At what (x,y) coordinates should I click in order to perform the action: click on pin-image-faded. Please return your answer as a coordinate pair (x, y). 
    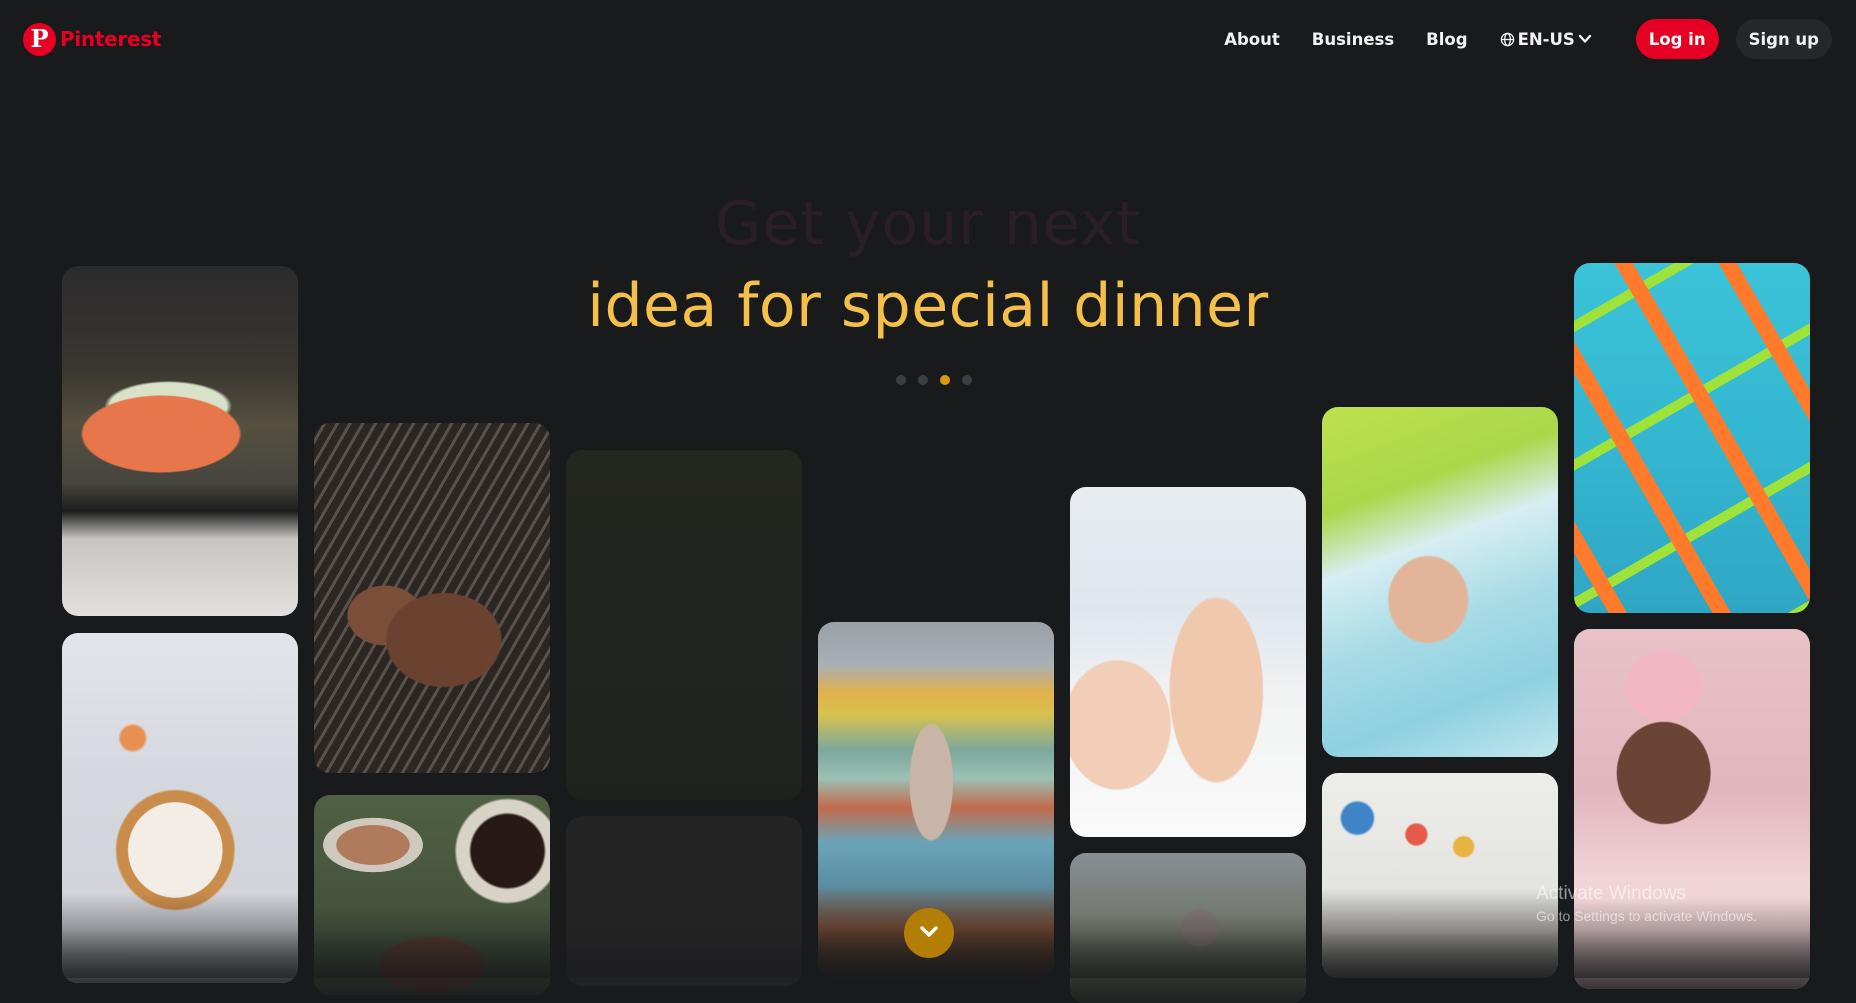
    Looking at the image, I should click on (684, 901).